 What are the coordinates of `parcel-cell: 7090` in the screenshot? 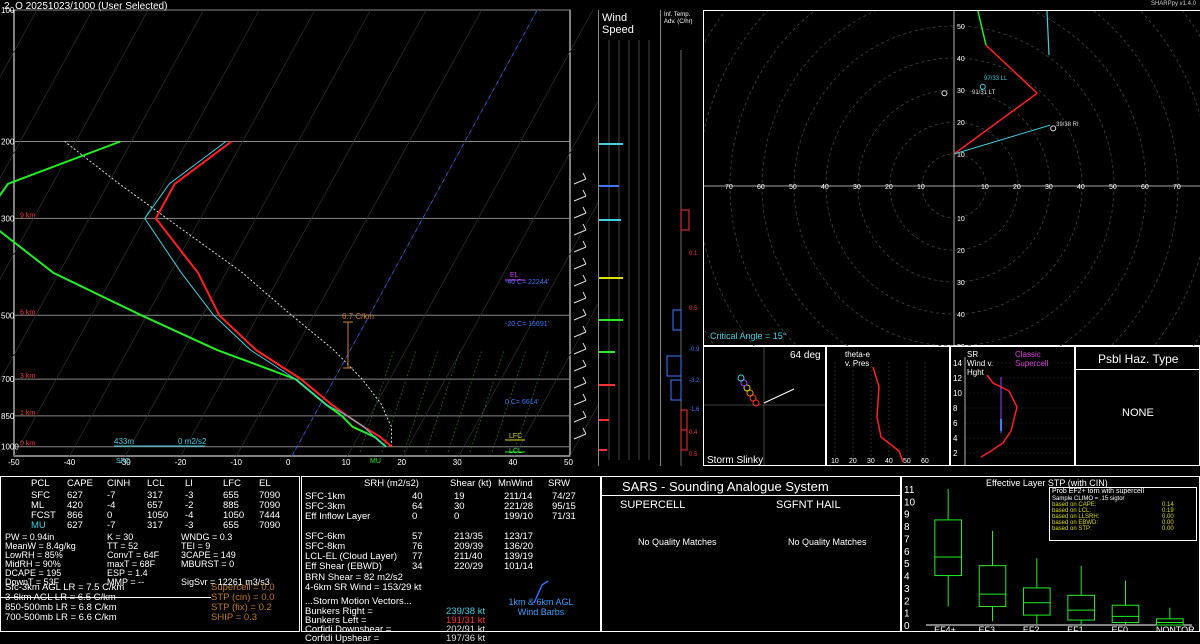 It's located at (270, 525).